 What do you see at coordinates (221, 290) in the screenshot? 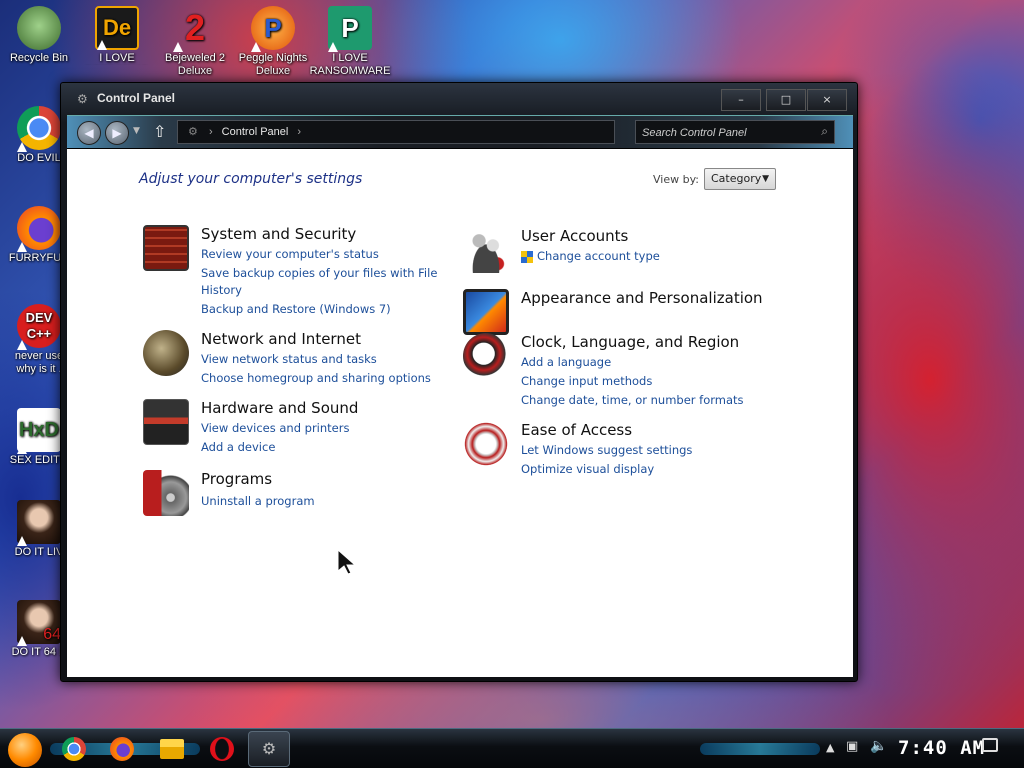
I see `link-file-history-continued: History` at bounding box center [221, 290].